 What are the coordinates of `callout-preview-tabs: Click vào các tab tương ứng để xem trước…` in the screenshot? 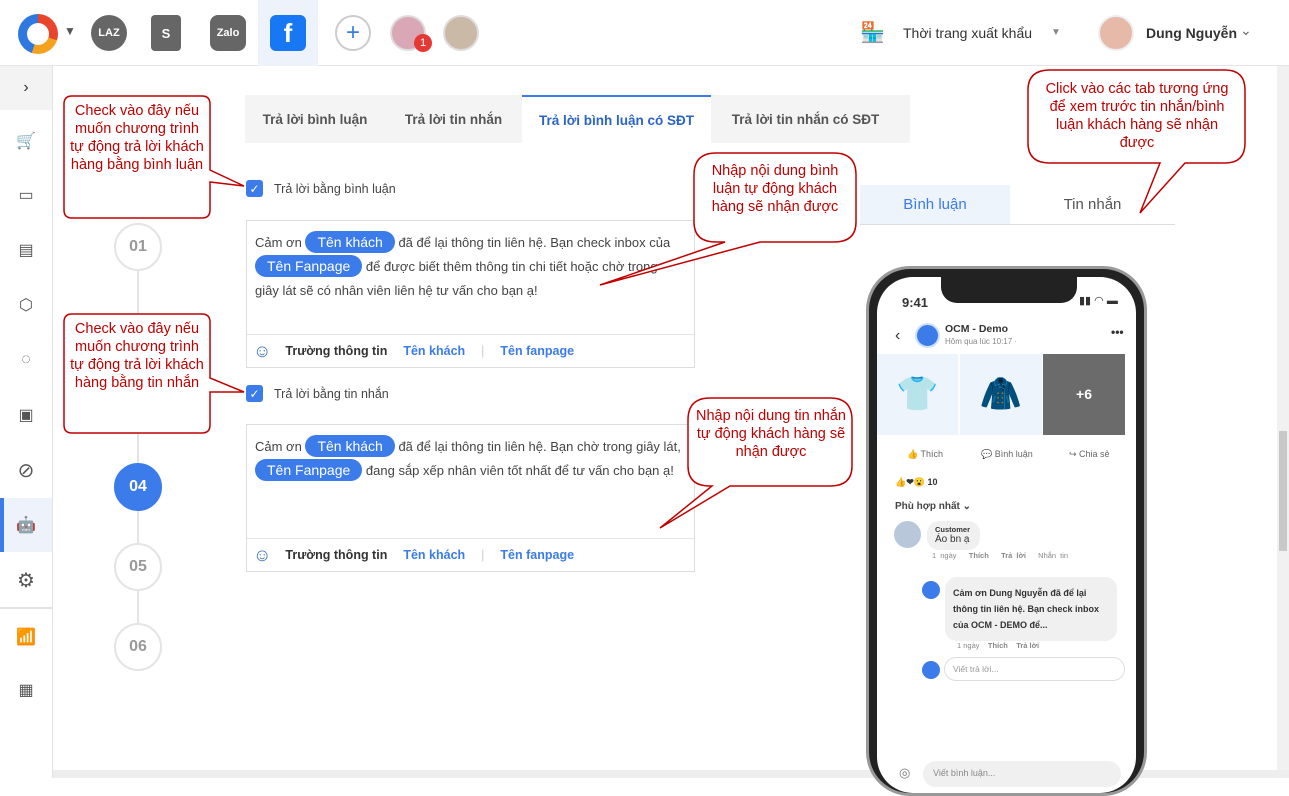 It's located at (1137, 116).